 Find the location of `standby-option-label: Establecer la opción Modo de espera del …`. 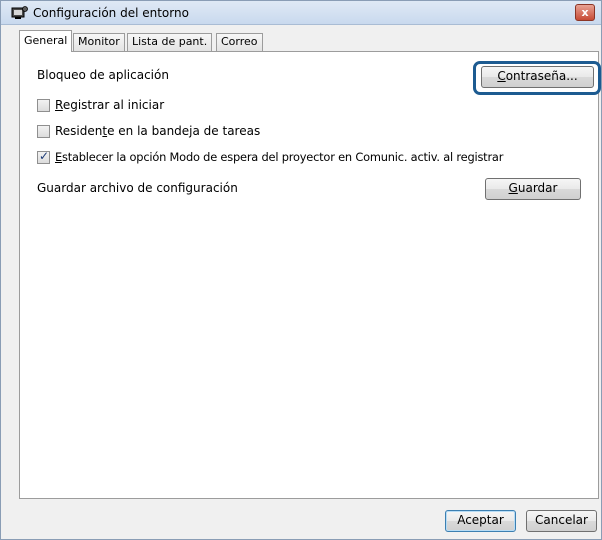

standby-option-label: Establecer la opción Modo de espera del … is located at coordinates (279, 157).